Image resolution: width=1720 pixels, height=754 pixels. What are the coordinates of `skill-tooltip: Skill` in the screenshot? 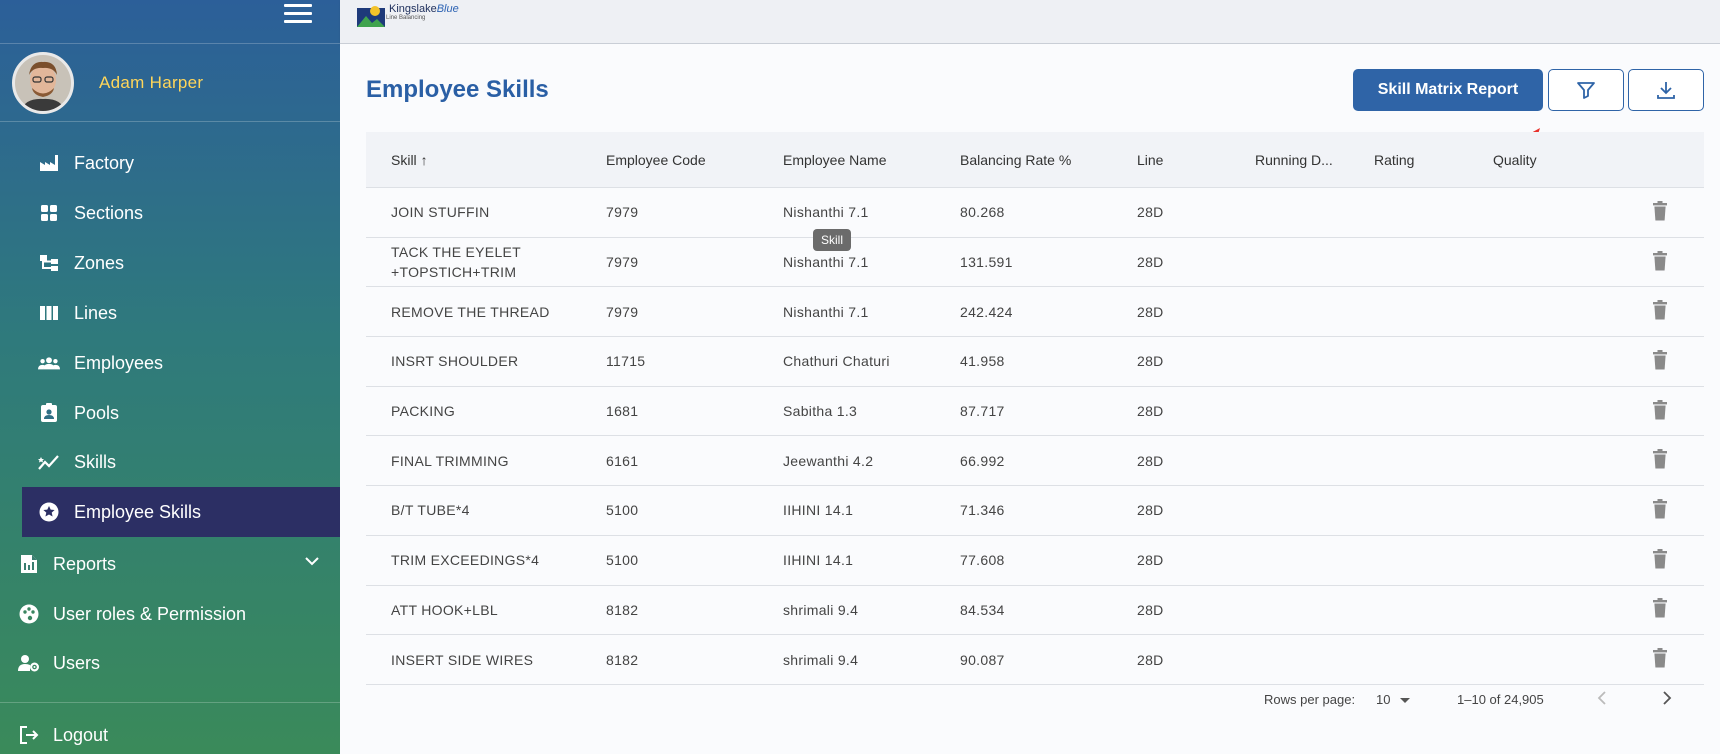 It's located at (832, 240).